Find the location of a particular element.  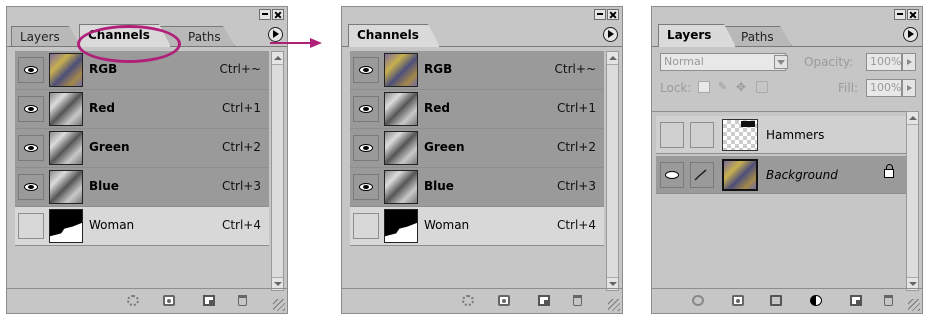

brush-toggle is located at coordinates (702, 175).